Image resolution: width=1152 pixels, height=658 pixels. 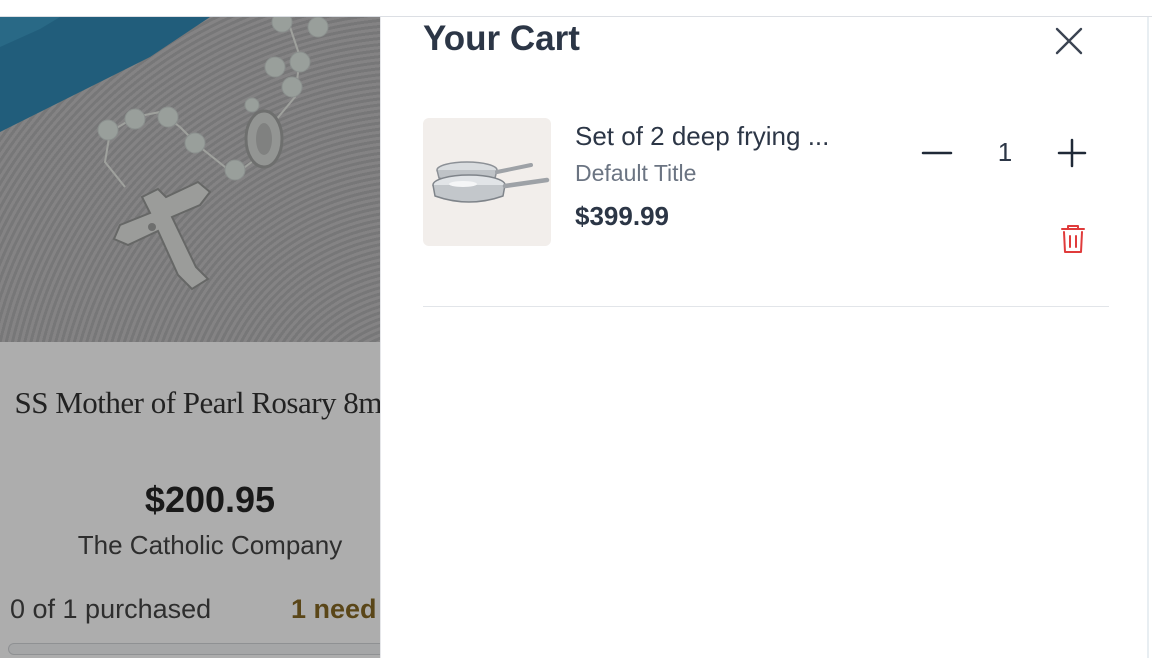 I want to click on decrease-quantity-button, so click(x=937, y=153).